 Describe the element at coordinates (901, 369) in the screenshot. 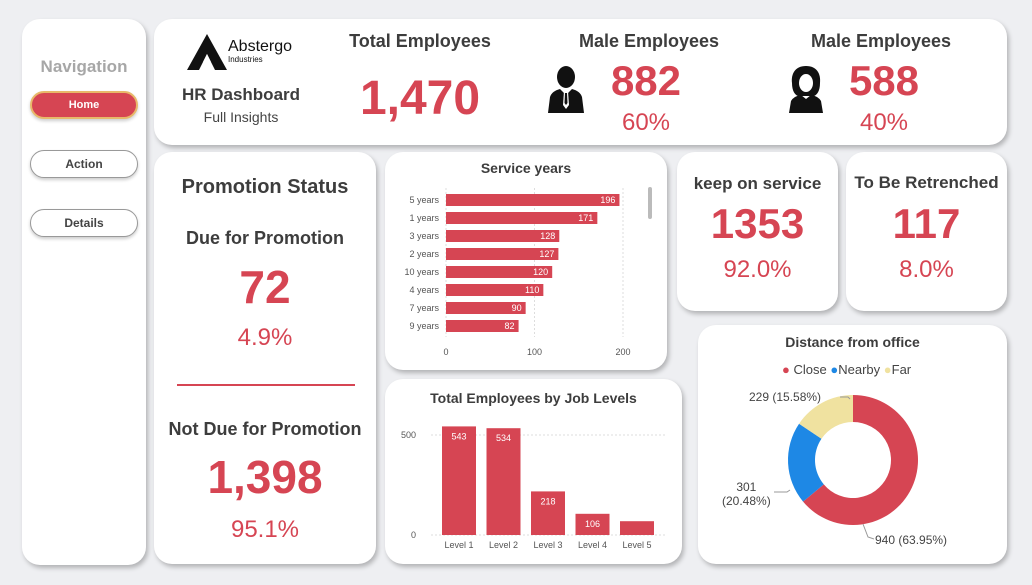

I see `legend-far-label: Far` at that location.